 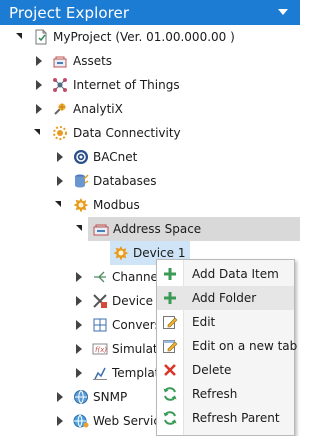 I want to click on menu-item-refresh-parent: Refresh Parent, so click(x=225, y=418).